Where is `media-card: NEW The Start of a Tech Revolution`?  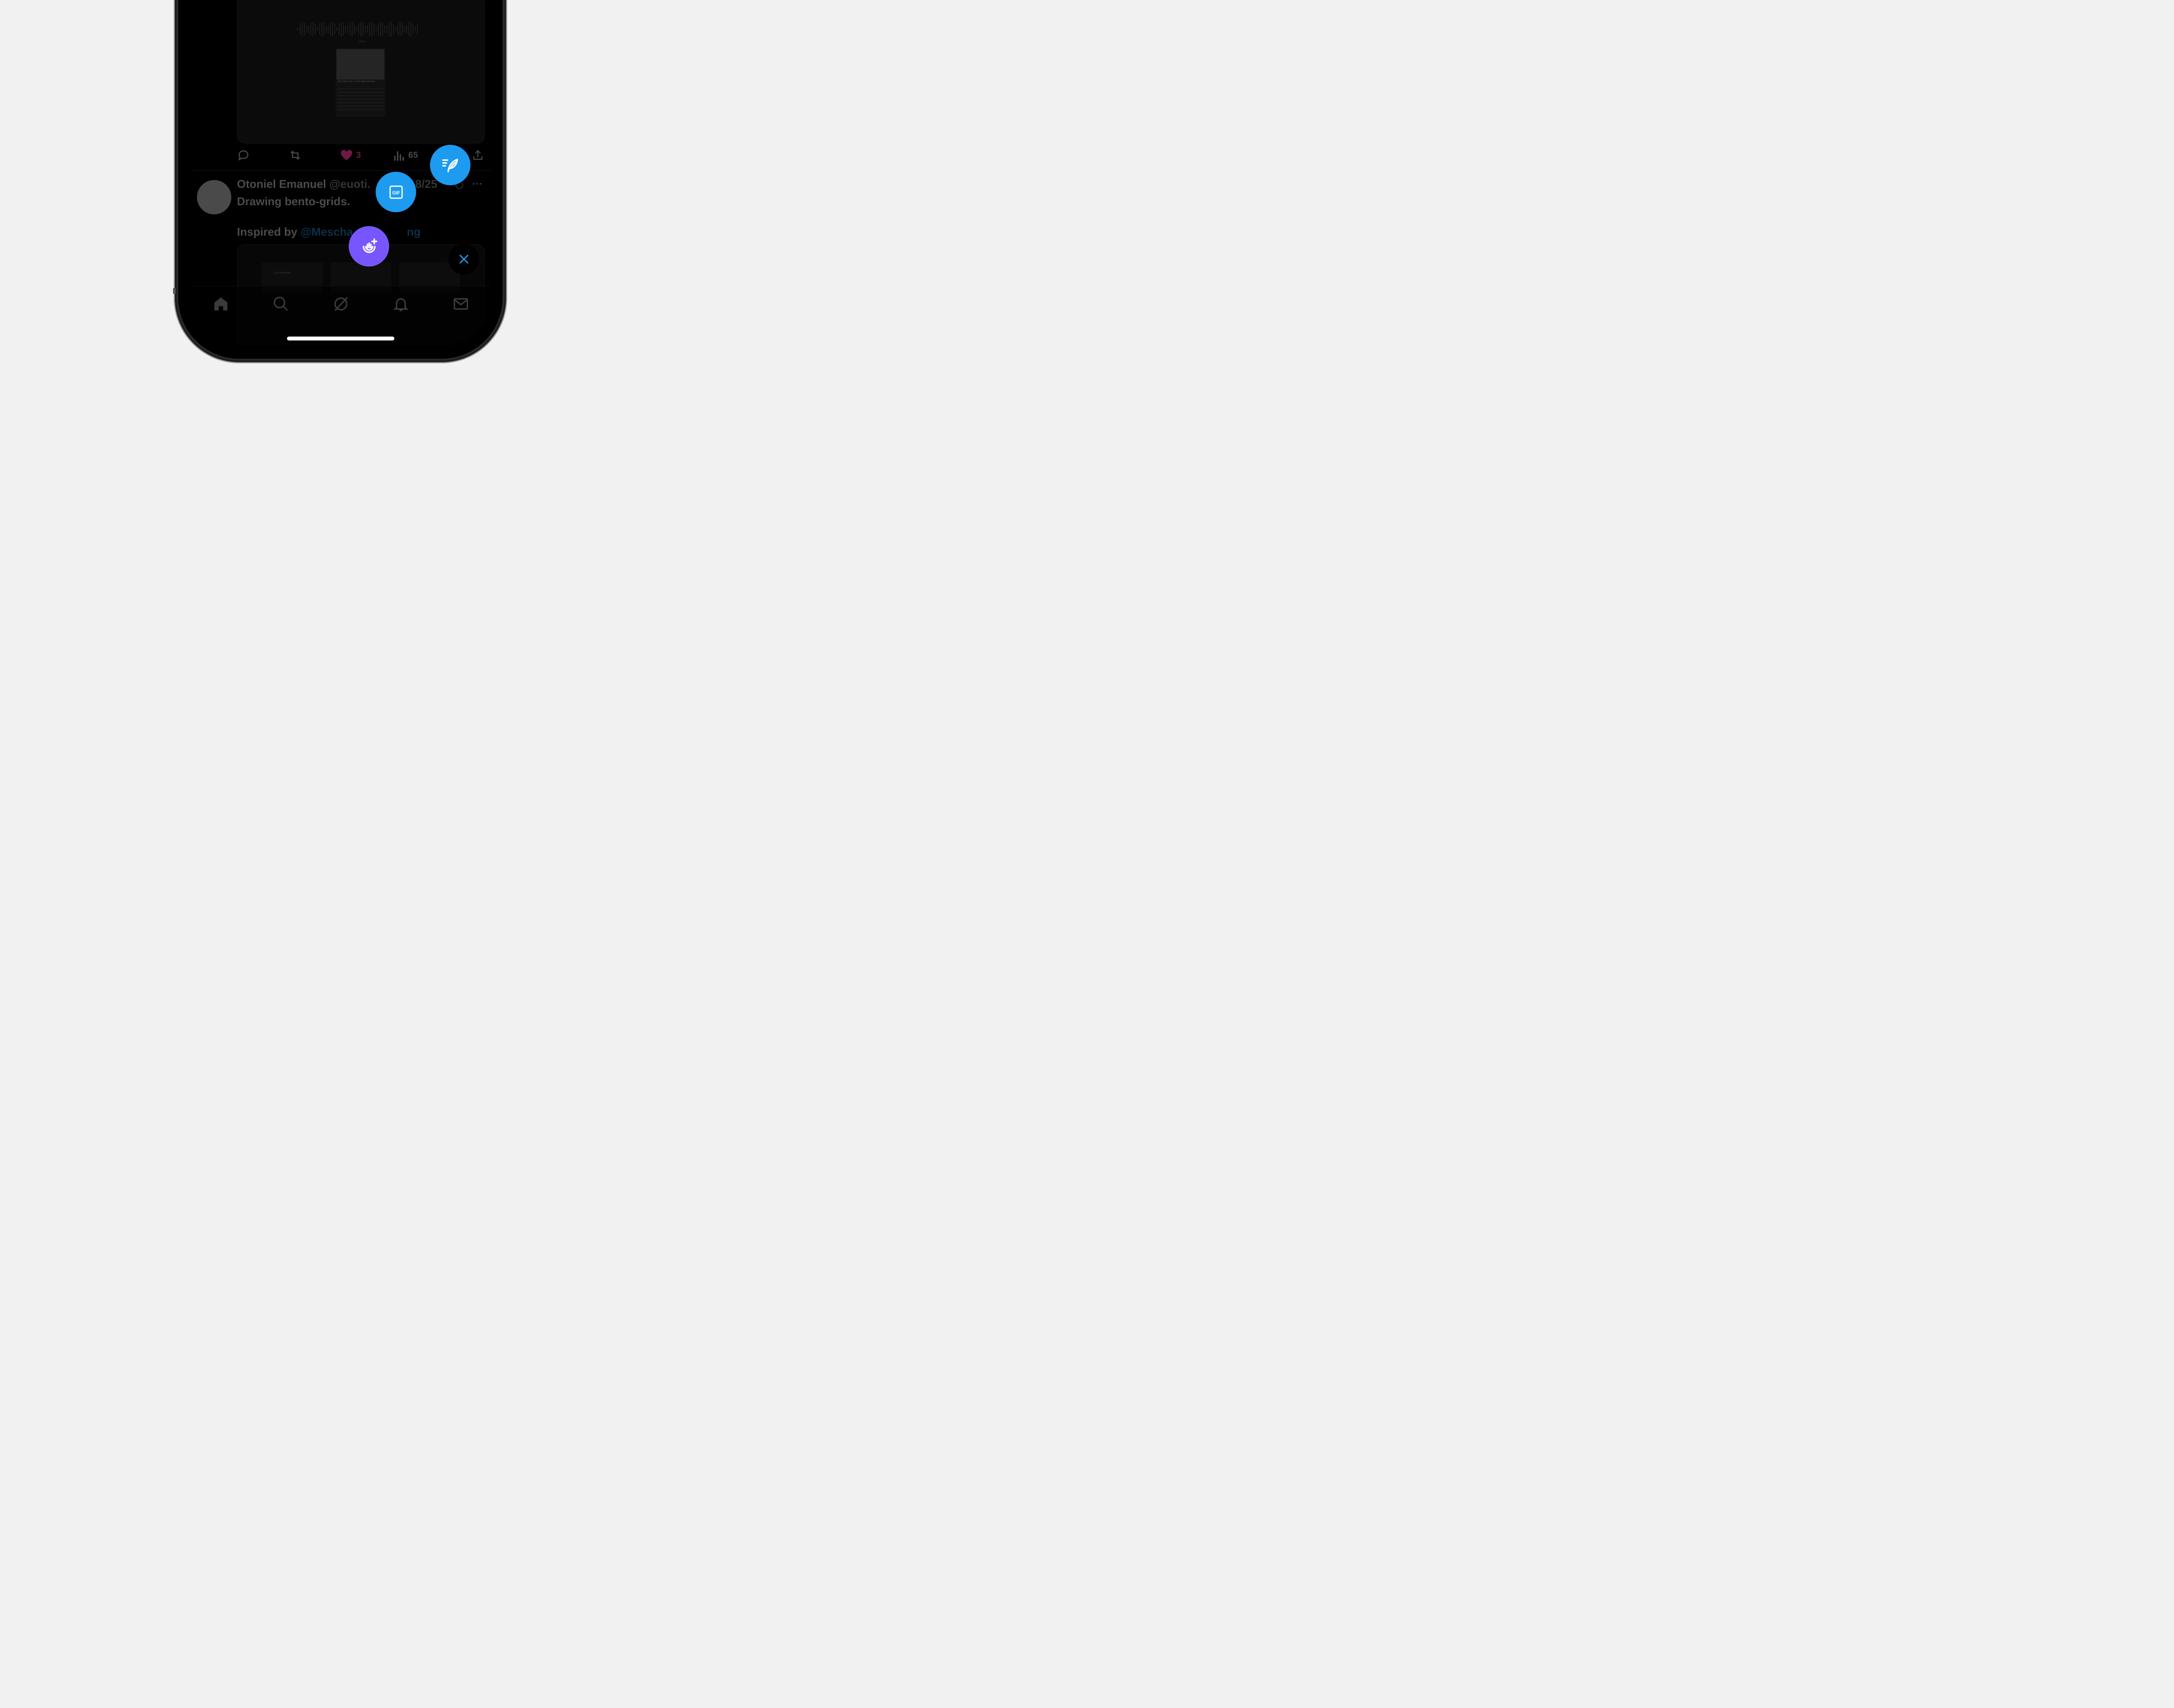
media-card: NEW The Start of a Tech Revolution is located at coordinates (361, 71).